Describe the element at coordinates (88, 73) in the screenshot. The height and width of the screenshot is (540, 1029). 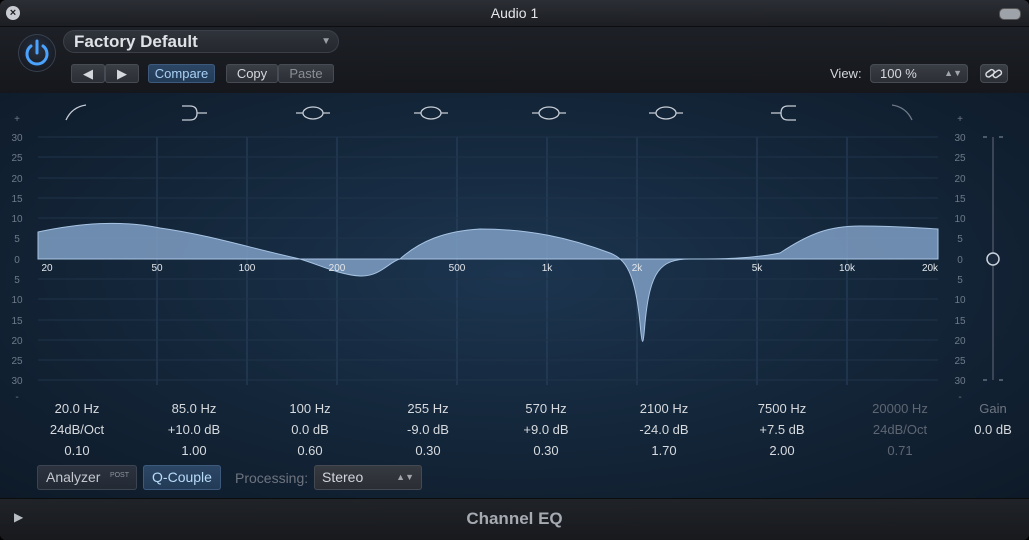
I see `previous-preset-button: ◀` at that location.